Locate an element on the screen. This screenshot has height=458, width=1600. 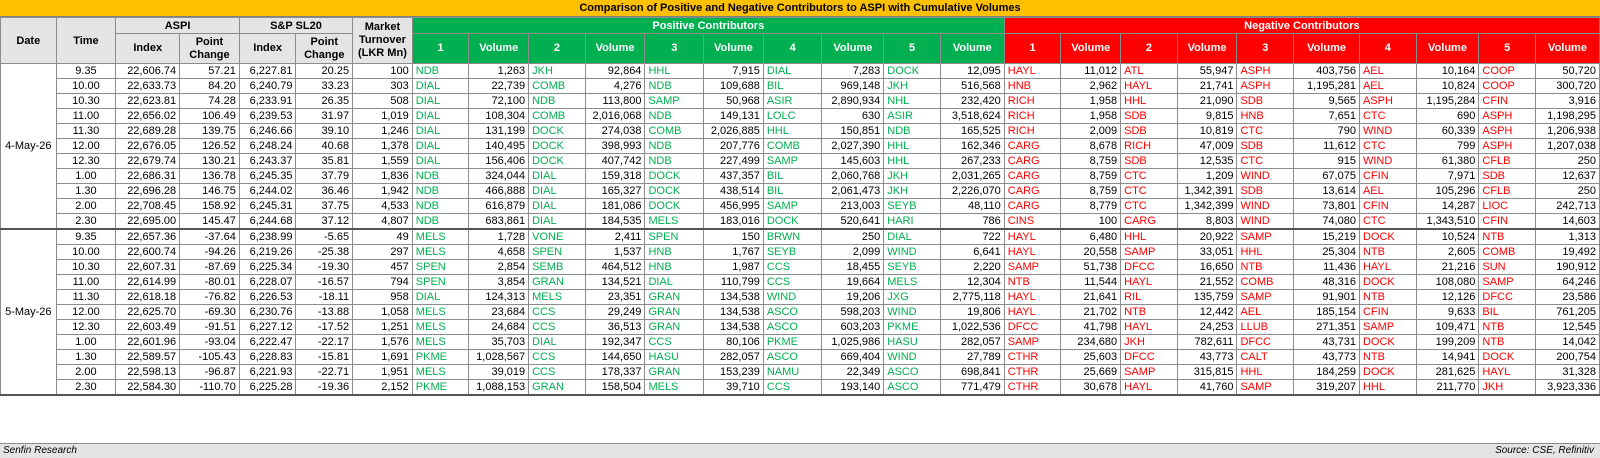
turnover-cell: 1,559 is located at coordinates (382, 161).